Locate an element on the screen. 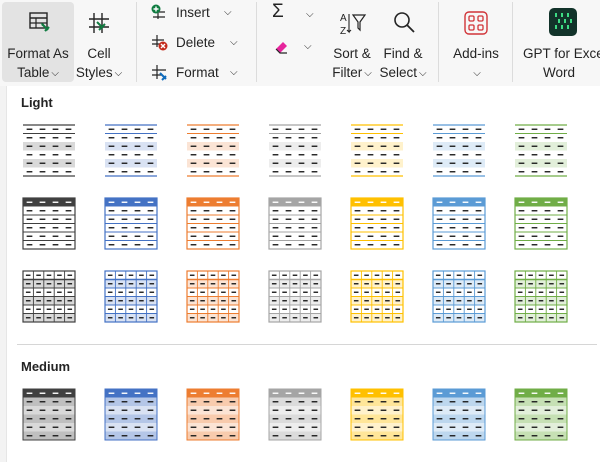 The width and height of the screenshot is (600, 462). table-style-light-21-green is located at coordinates (541, 297).